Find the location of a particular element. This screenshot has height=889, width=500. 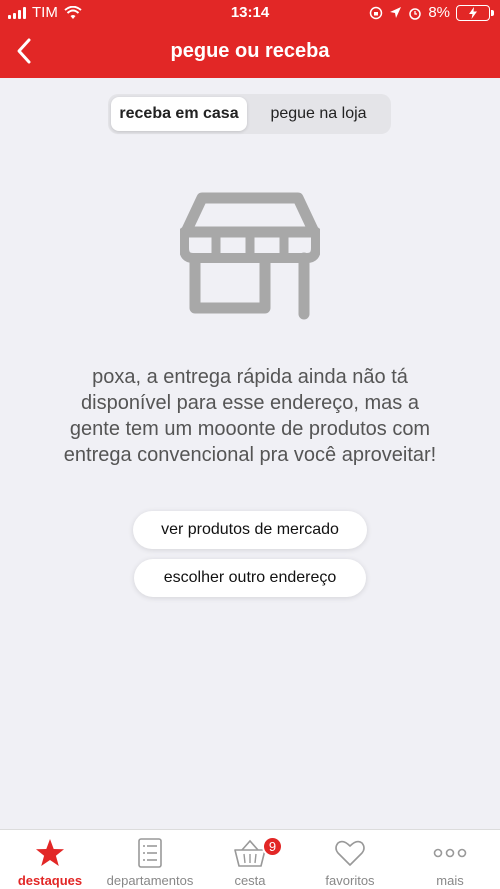

tab-pegue-na-loja: pegue na loja is located at coordinates (318, 114).